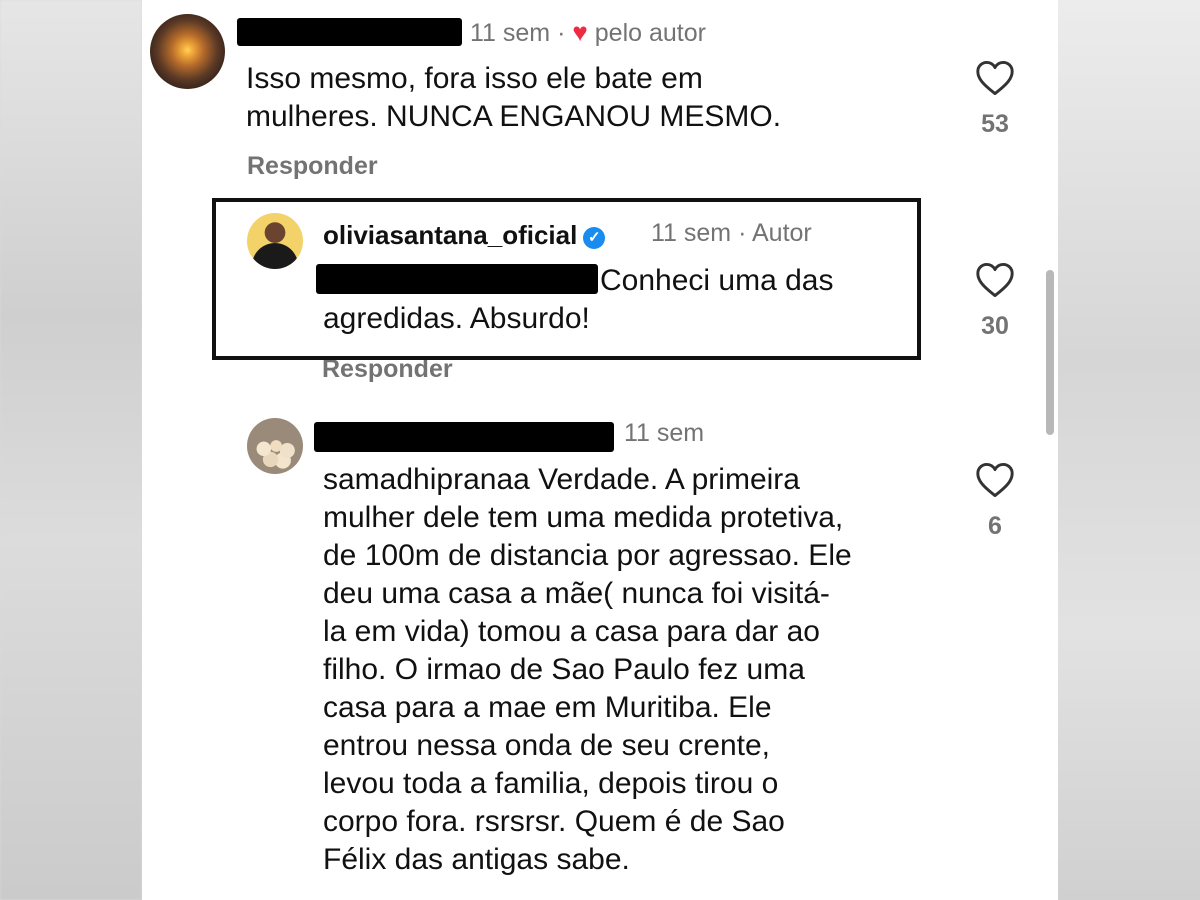 This screenshot has width=1200, height=900. I want to click on comment-text-line: casa para a mae em Muritiba. Ele, so click(547, 707).